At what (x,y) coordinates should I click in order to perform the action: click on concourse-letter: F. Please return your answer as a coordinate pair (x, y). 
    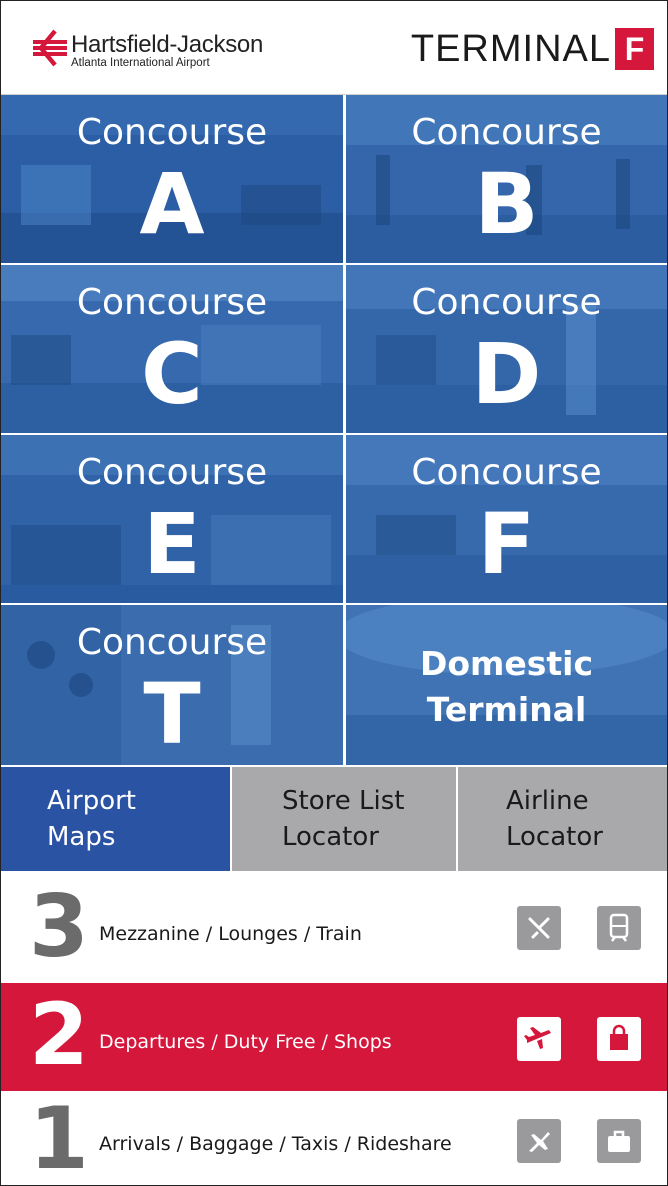
    Looking at the image, I should click on (506, 544).